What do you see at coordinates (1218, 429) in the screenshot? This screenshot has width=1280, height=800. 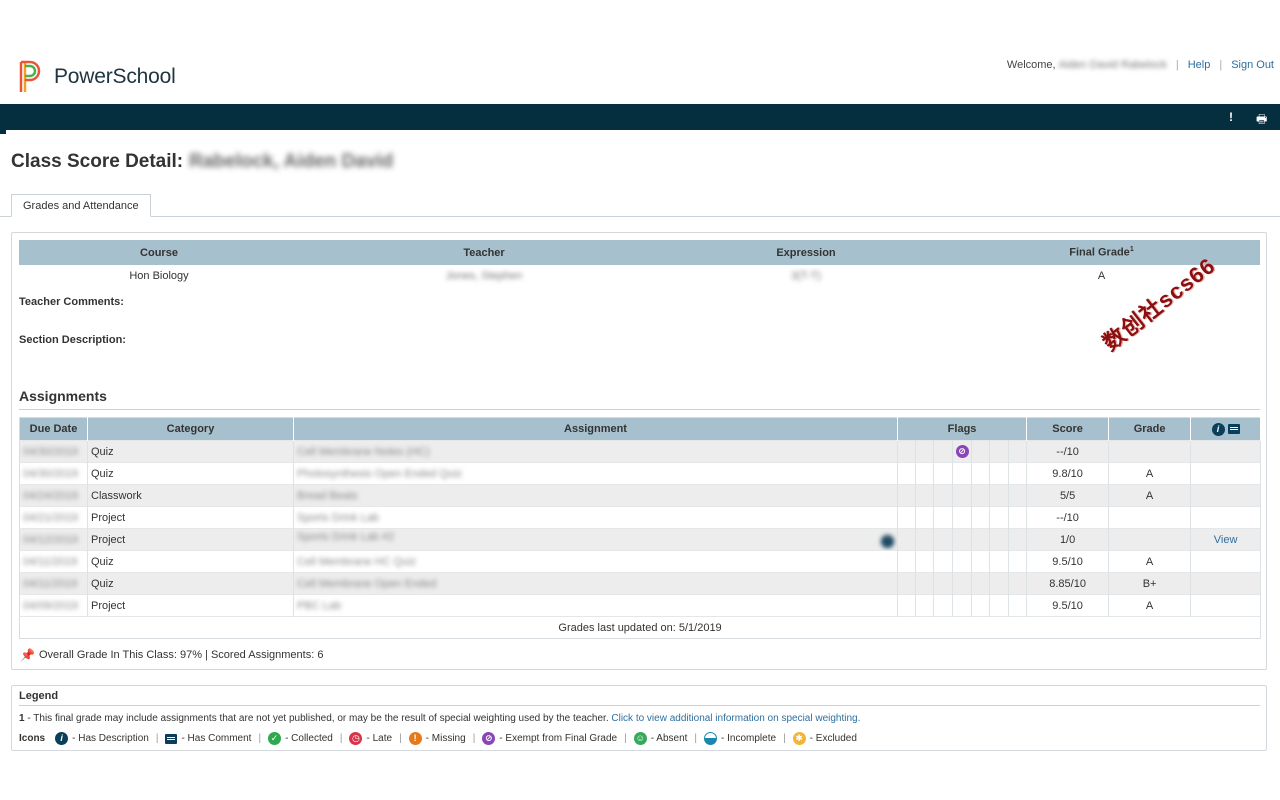 I see `info-icon: i` at bounding box center [1218, 429].